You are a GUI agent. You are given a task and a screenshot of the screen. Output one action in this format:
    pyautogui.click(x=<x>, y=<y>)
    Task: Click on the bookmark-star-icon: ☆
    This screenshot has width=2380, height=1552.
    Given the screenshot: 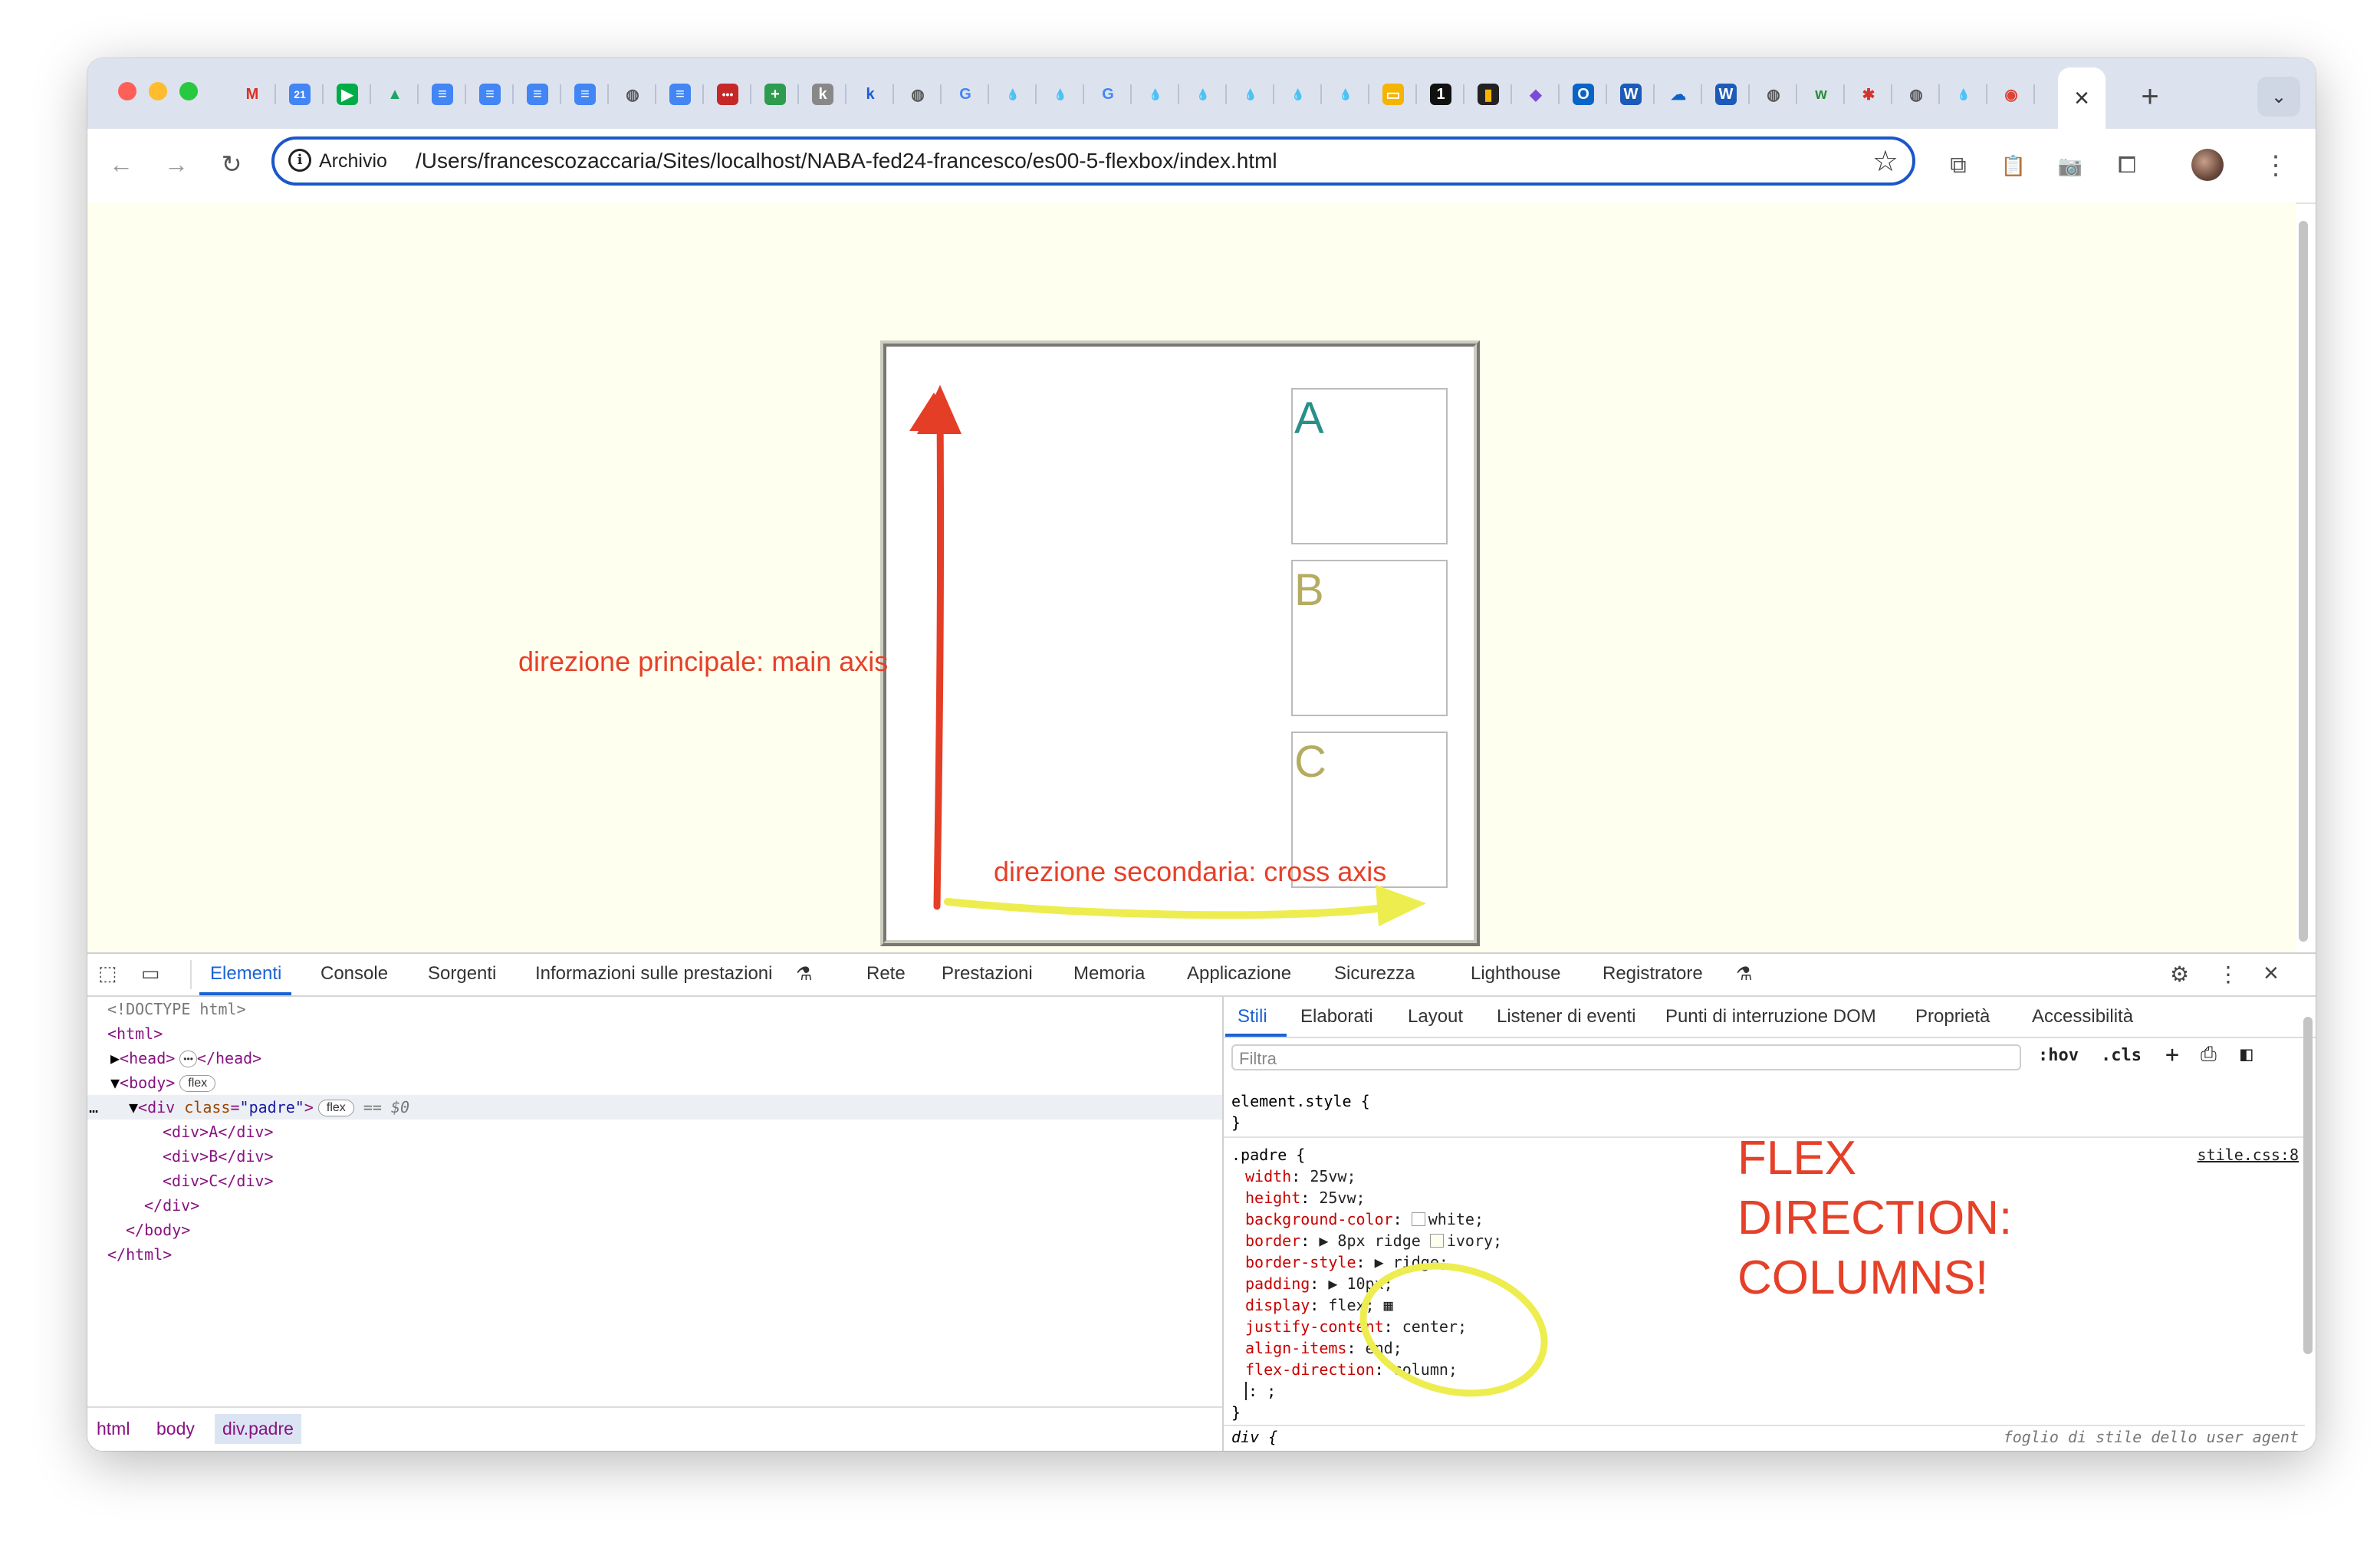 What is the action you would take?
    pyautogui.click(x=1885, y=161)
    